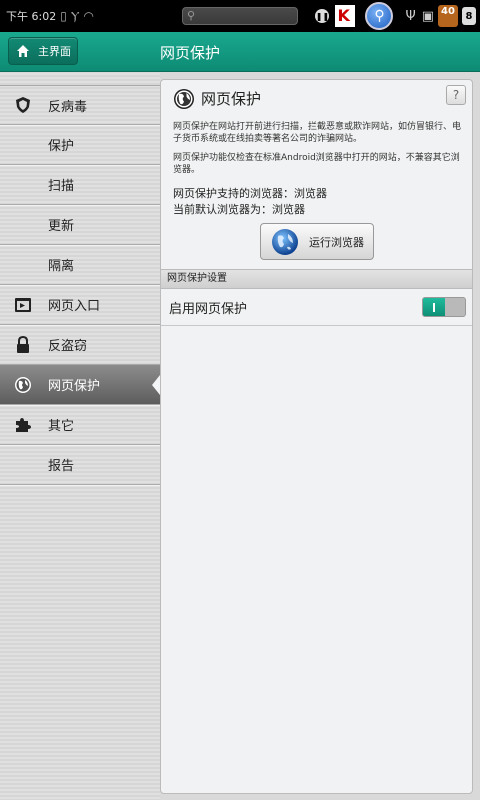  Describe the element at coordinates (54, 51) in the screenshot. I see `home-button-label: 主界面` at that location.